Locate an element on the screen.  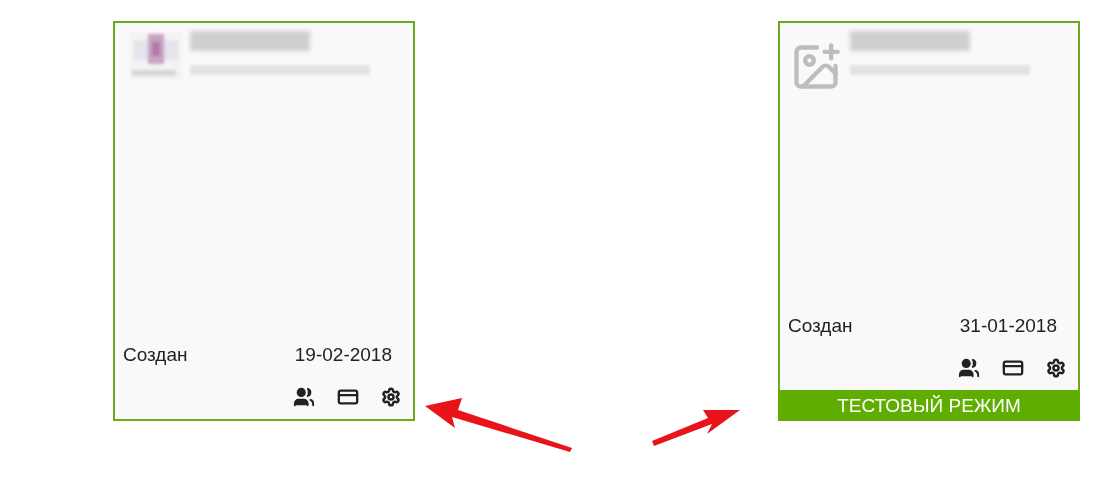
created-date: 19-02-2018 is located at coordinates (343, 354).